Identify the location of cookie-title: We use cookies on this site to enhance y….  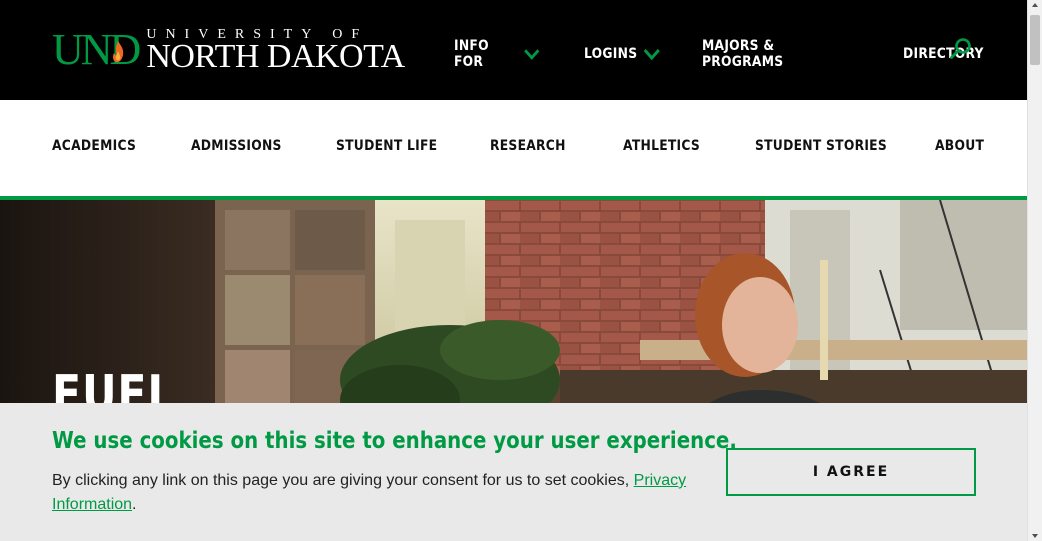
(394, 441).